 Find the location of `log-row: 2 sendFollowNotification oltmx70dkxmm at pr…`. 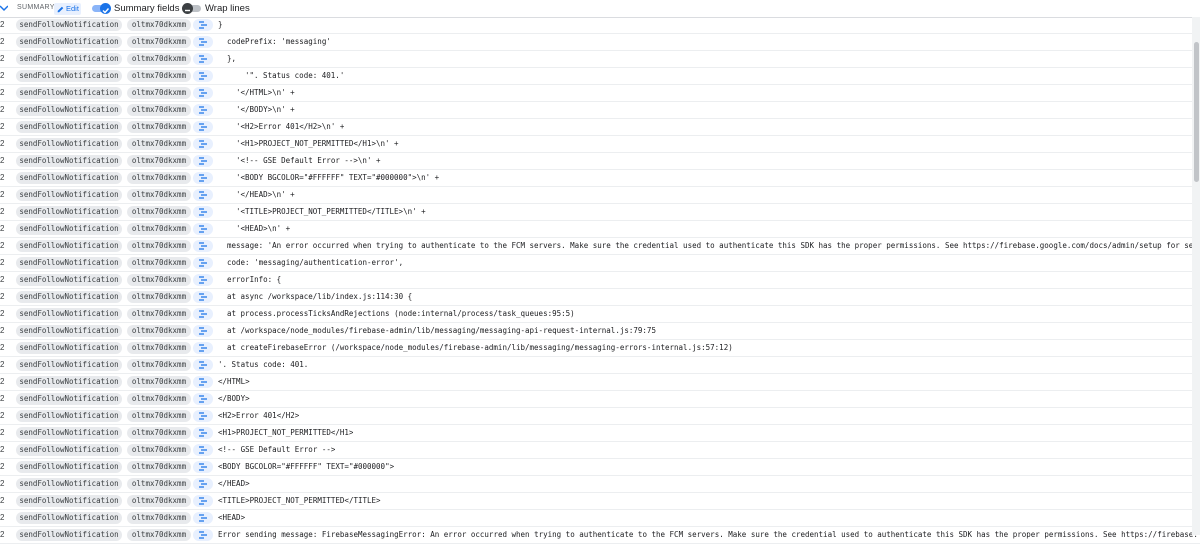

log-row: 2 sendFollowNotification oltmx70dkxmm at pr… is located at coordinates (600, 314).